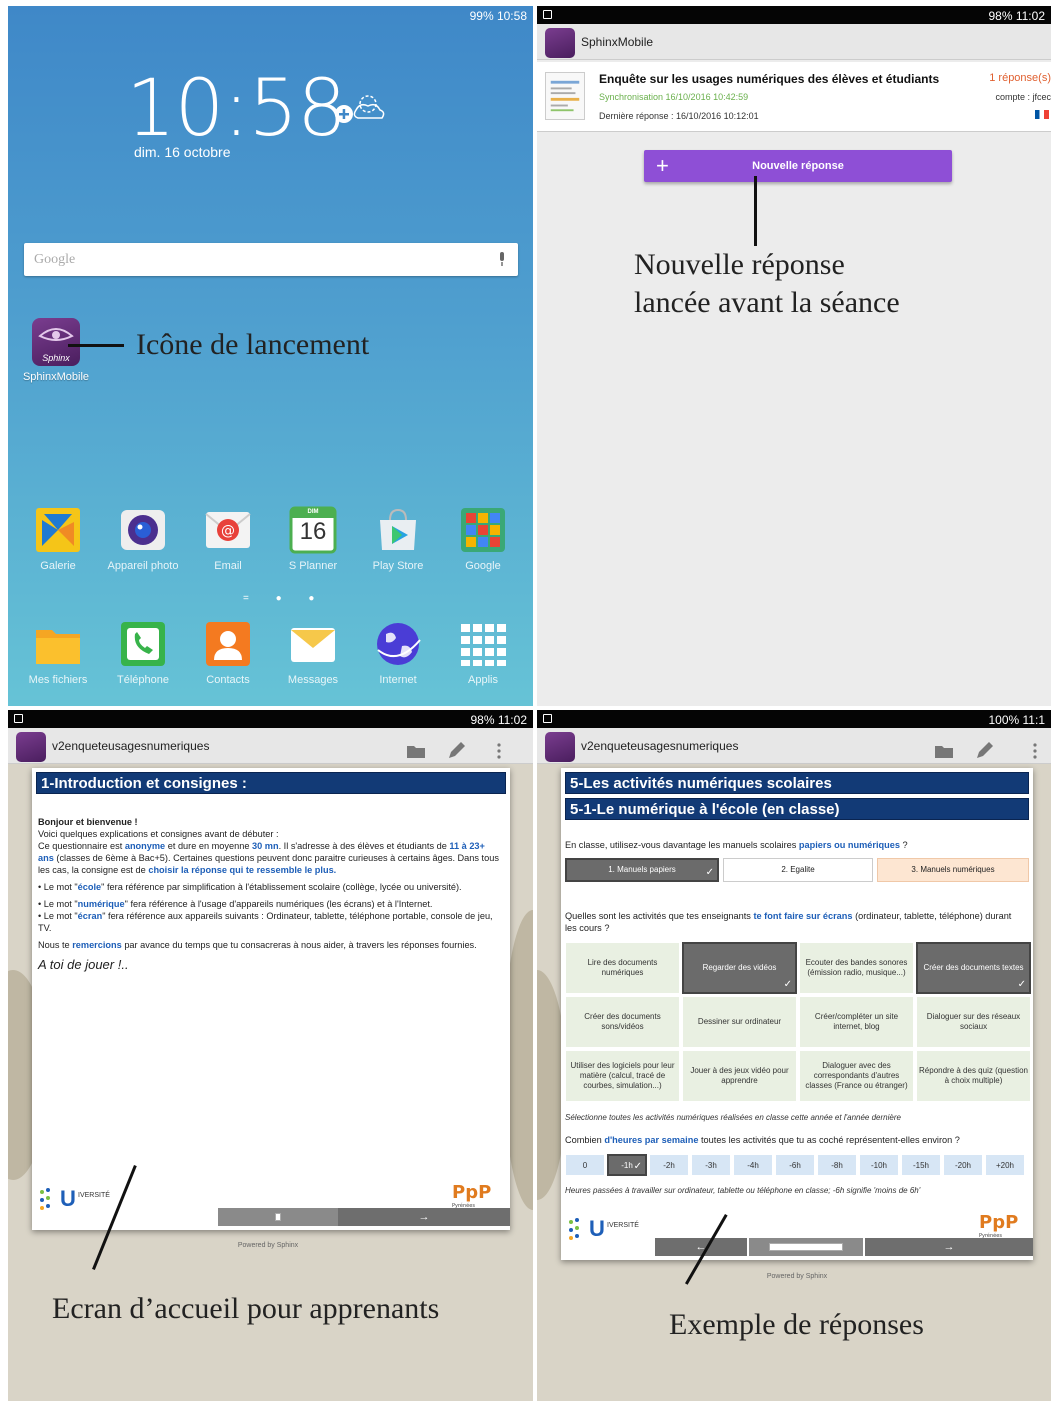  I want to click on contacts-app-icon: Contacts, so click(228, 653).